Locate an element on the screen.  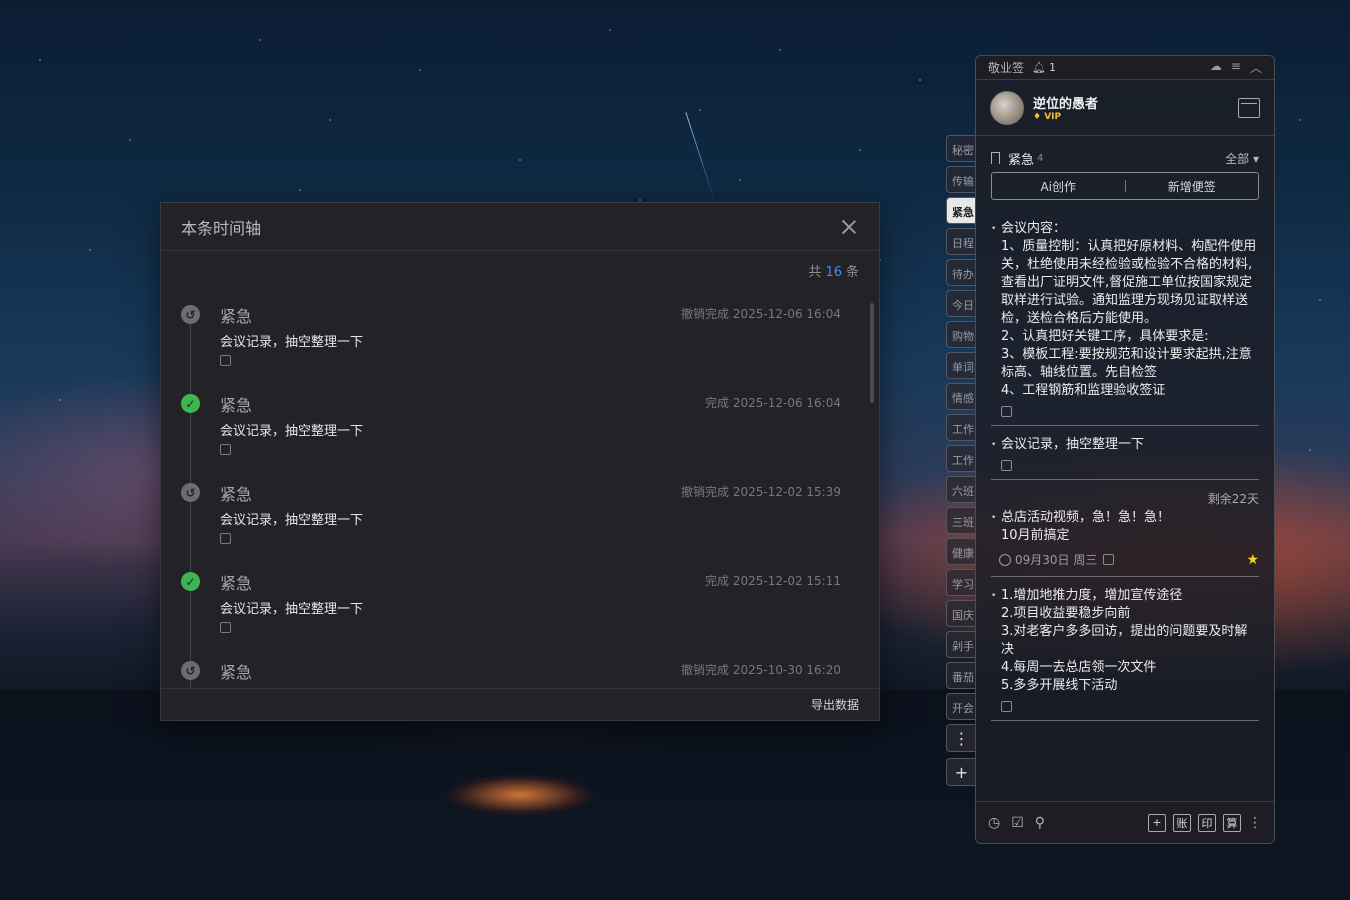
collapse-icon: ︿ is located at coordinates (1256, 67).